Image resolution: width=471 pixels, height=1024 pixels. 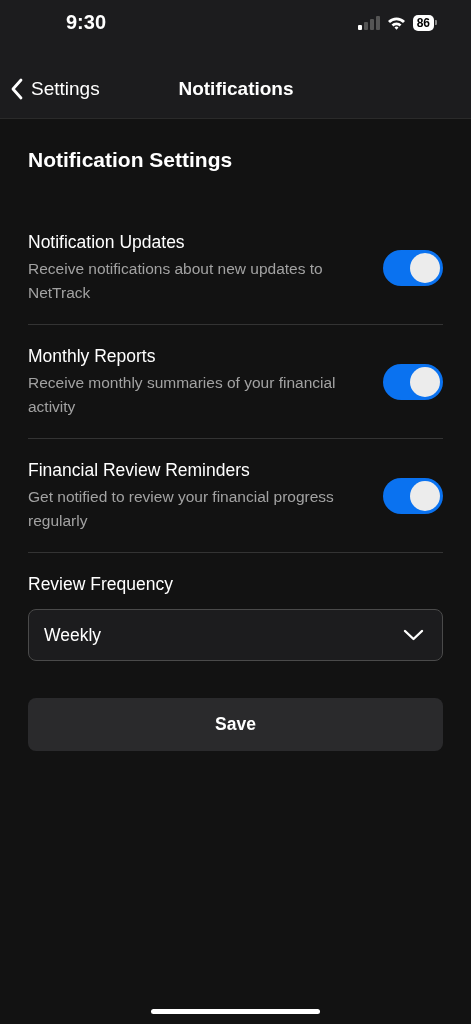 What do you see at coordinates (181, 509) in the screenshot?
I see `setting-description: Get notified to review your financial progress regularly` at bounding box center [181, 509].